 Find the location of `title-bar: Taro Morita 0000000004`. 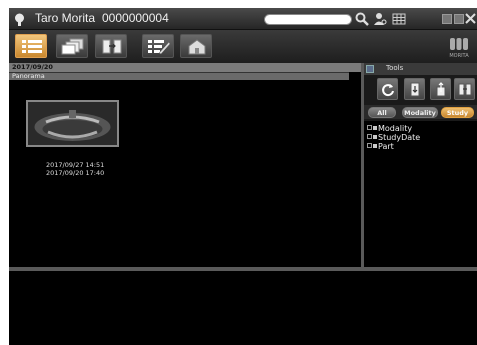

title-bar: Taro Morita 0000000004 is located at coordinates (243, 19).